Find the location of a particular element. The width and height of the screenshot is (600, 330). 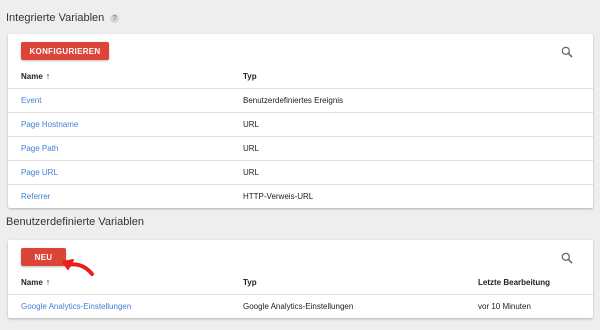

custom-variables-title: Benutzerdefinierte Variablen is located at coordinates (75, 222).